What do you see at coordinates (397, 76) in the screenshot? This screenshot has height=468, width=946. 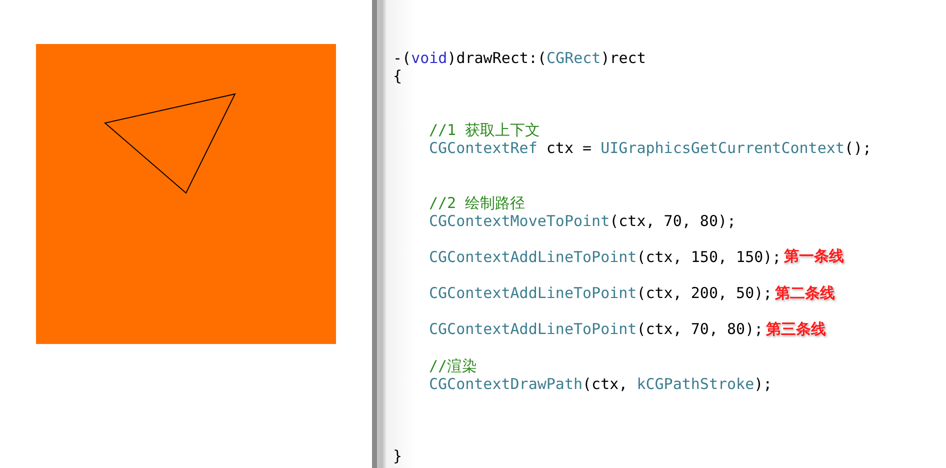 I see `code-line: {` at bounding box center [397, 76].